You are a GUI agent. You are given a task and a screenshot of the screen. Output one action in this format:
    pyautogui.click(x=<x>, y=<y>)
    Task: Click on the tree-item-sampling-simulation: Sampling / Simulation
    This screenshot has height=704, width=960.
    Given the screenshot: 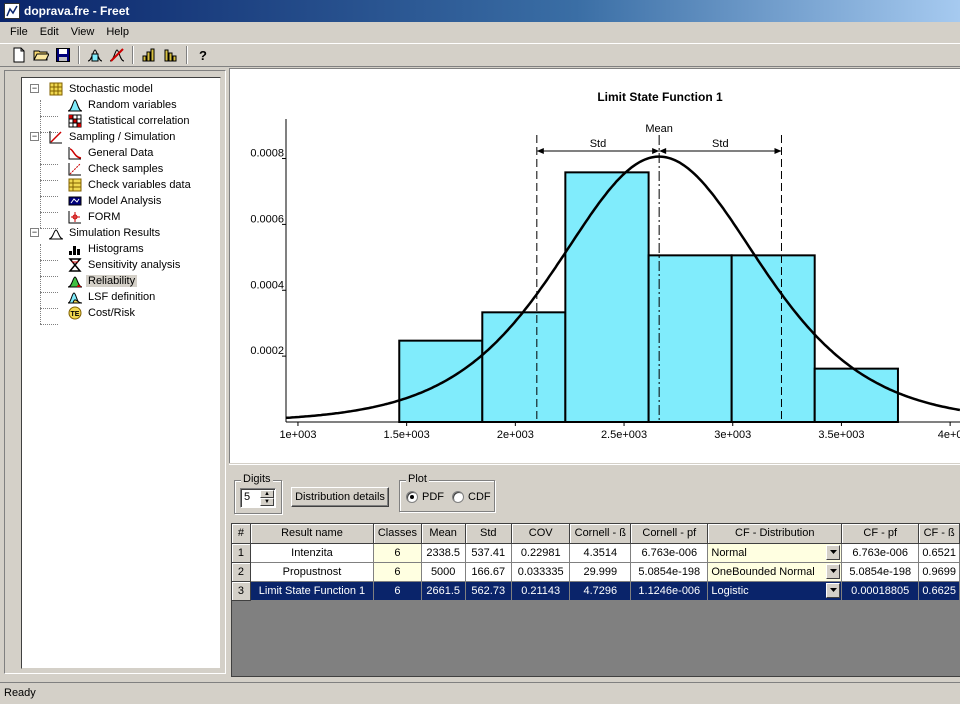 What is the action you would take?
    pyautogui.click(x=112, y=137)
    